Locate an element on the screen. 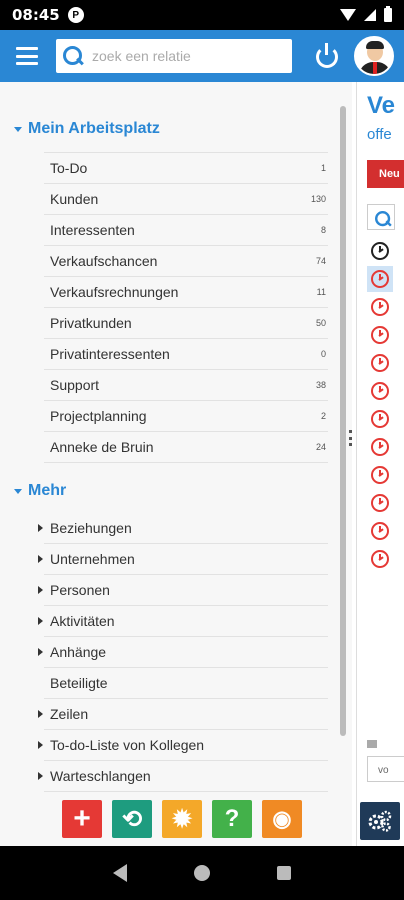 This screenshot has height=900, width=404. drawer-item-beziehungen: Beziehungen is located at coordinates (183, 528).